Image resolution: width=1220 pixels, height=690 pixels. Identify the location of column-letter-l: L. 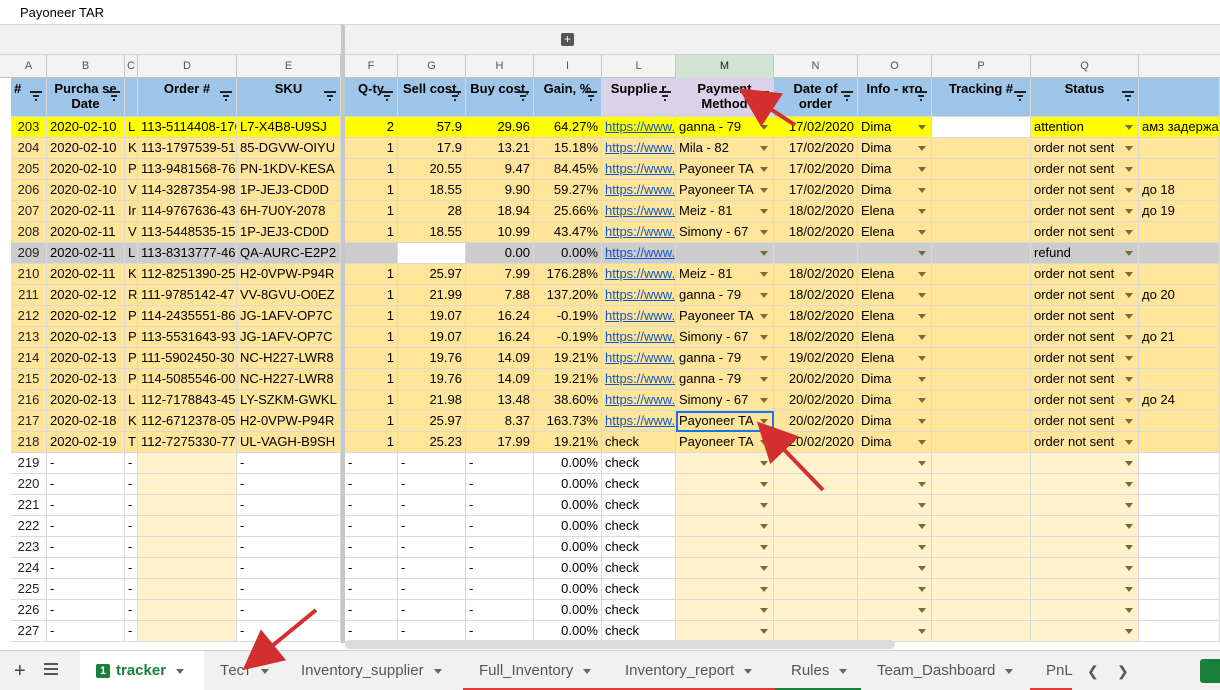
(639, 66).